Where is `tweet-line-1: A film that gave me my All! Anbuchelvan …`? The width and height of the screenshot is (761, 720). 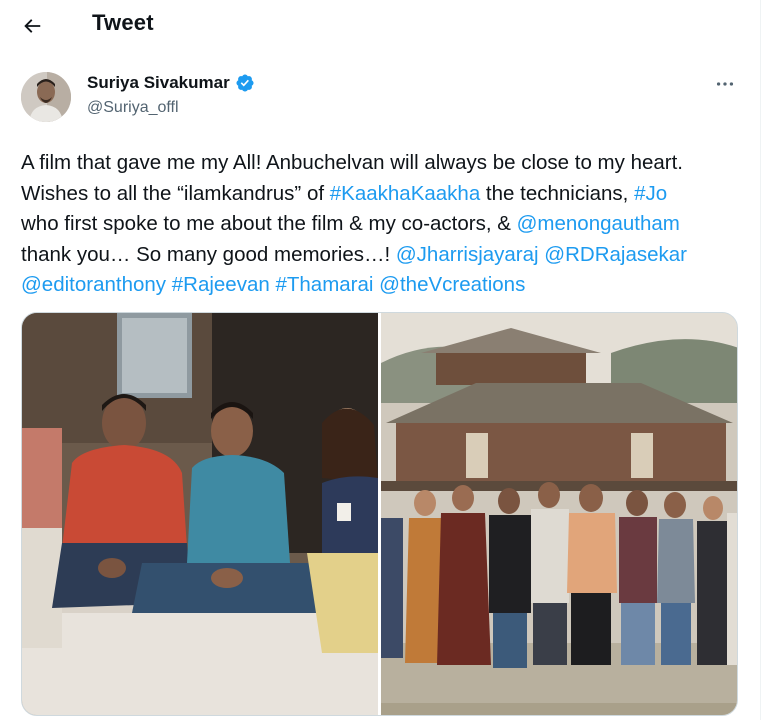
tweet-line-1: A film that gave me my All! Anbuchelvan … is located at coordinates (383, 163).